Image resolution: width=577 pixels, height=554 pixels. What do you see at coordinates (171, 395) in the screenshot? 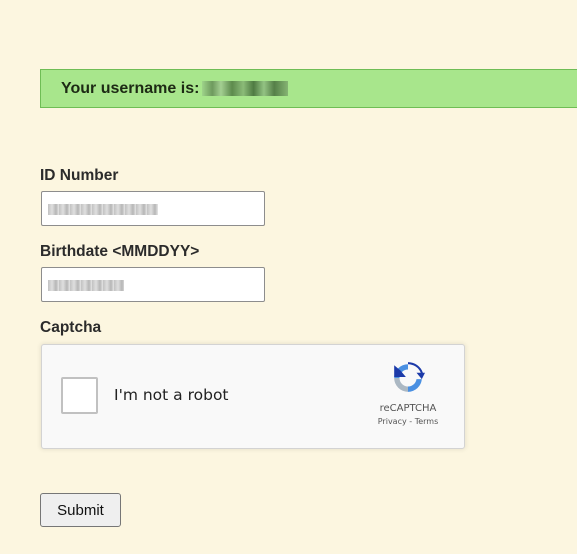
I see `not-a-robot-text: I'm not a robot` at bounding box center [171, 395].